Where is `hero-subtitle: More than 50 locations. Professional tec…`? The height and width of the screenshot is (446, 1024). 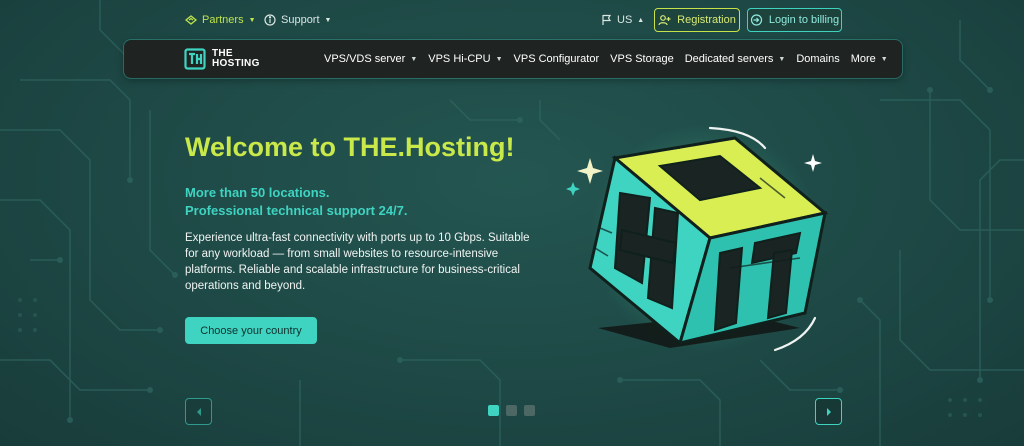
hero-subtitle: More than 50 locations. Professional tec… is located at coordinates (296, 202).